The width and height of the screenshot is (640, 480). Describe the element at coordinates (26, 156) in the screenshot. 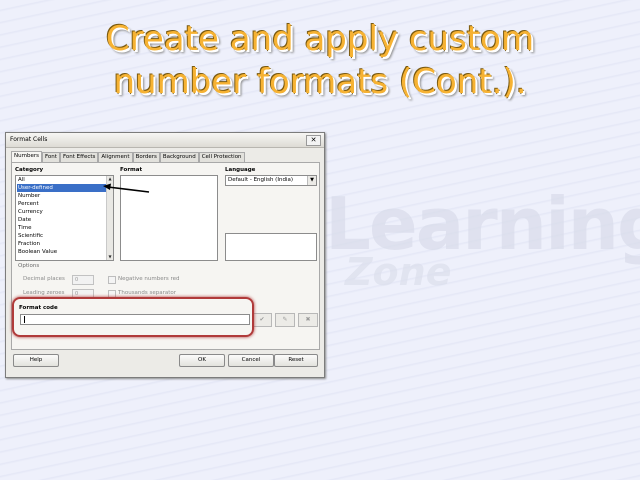

I see `tab-numbers: Numbers` at that location.